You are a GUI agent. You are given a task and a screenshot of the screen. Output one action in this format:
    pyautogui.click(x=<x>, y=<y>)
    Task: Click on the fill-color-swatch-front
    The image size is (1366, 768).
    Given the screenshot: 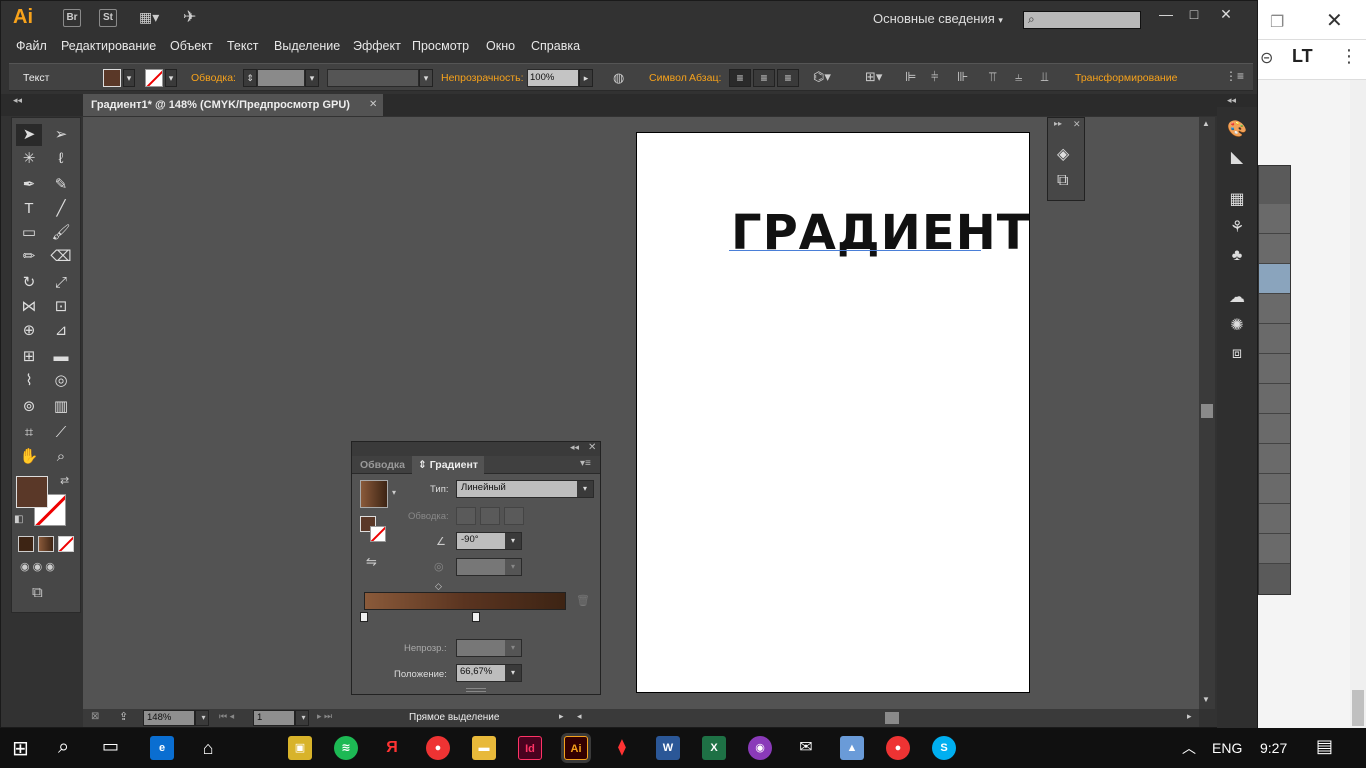 What is the action you would take?
    pyautogui.click(x=32, y=492)
    